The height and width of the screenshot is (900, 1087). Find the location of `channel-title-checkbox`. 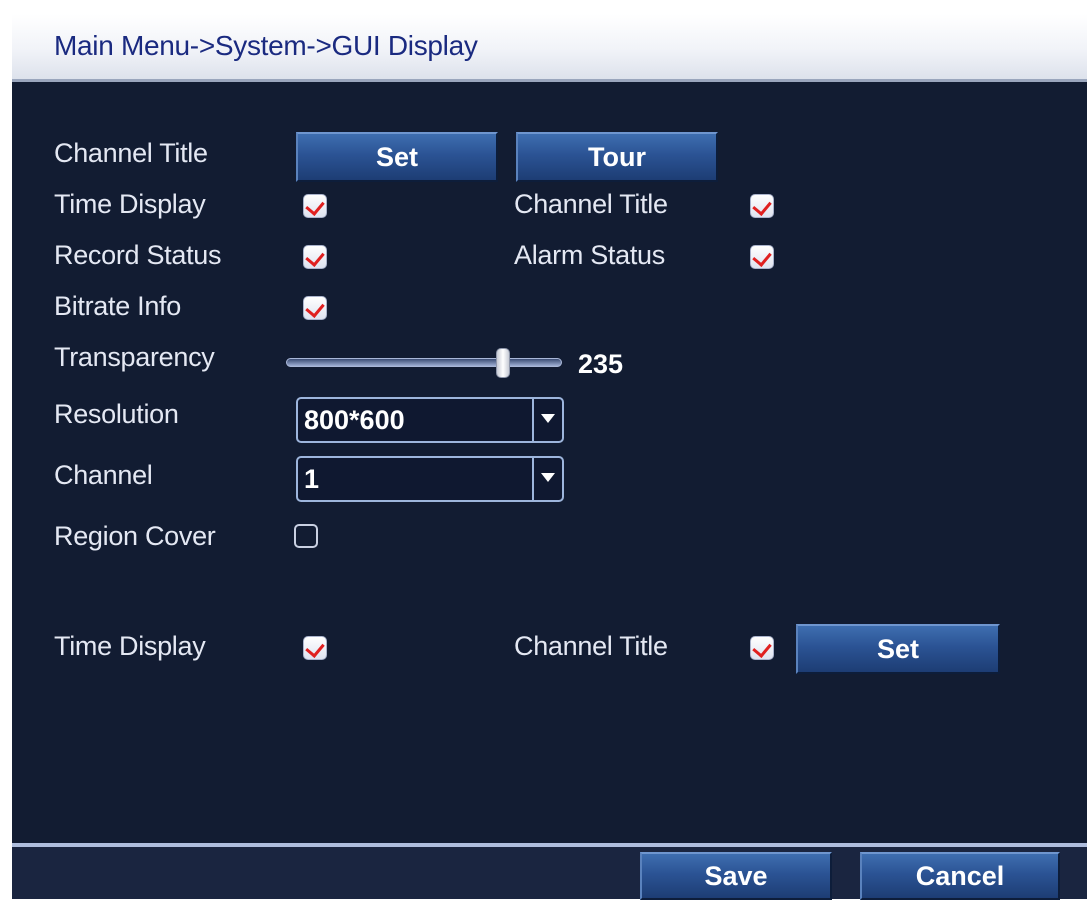

channel-title-checkbox is located at coordinates (762, 206).